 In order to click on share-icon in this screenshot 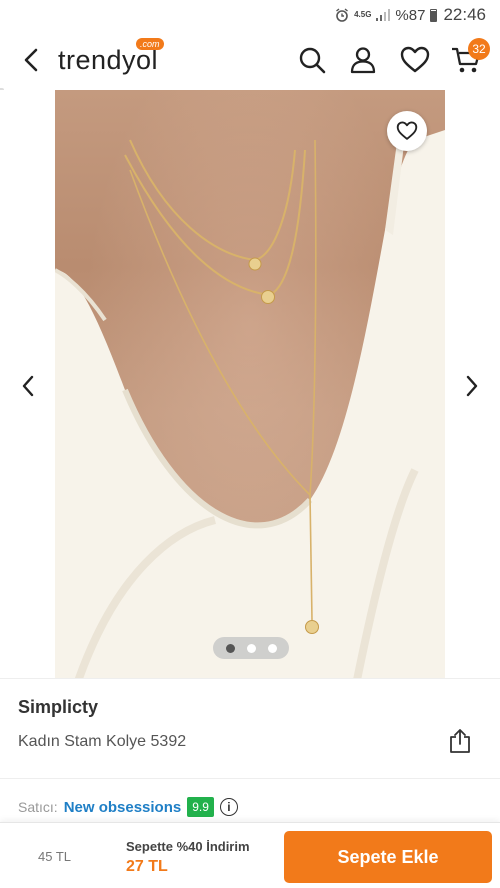, I will do `click(460, 741)`.